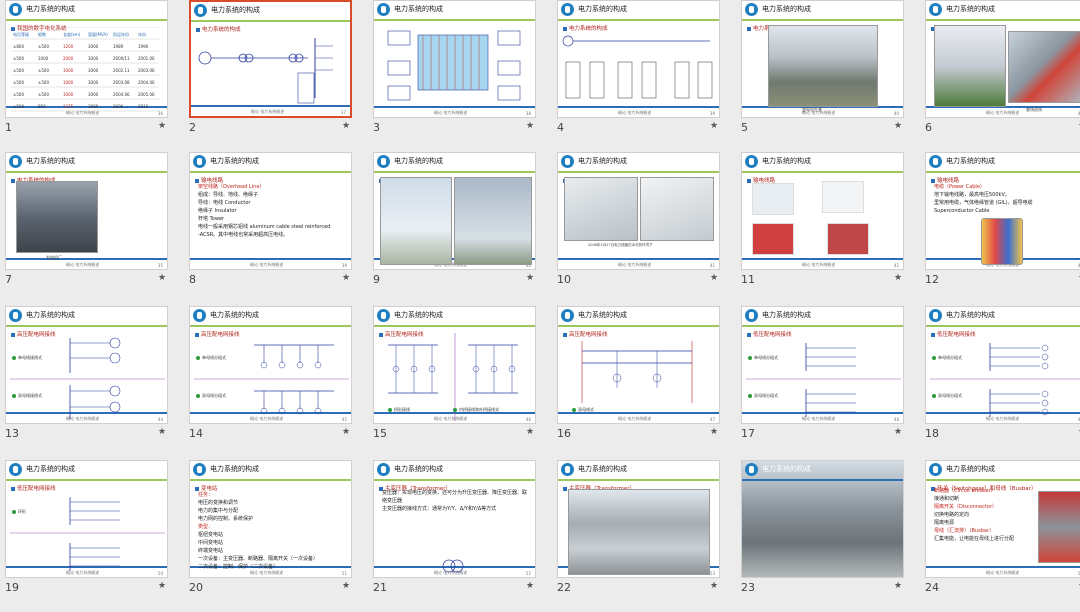  I want to click on diagram-label: 双母线式, so click(586, 409).